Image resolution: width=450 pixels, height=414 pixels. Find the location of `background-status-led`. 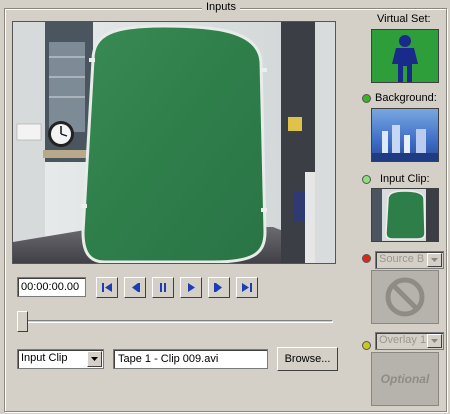

background-status-led is located at coordinates (366, 98).